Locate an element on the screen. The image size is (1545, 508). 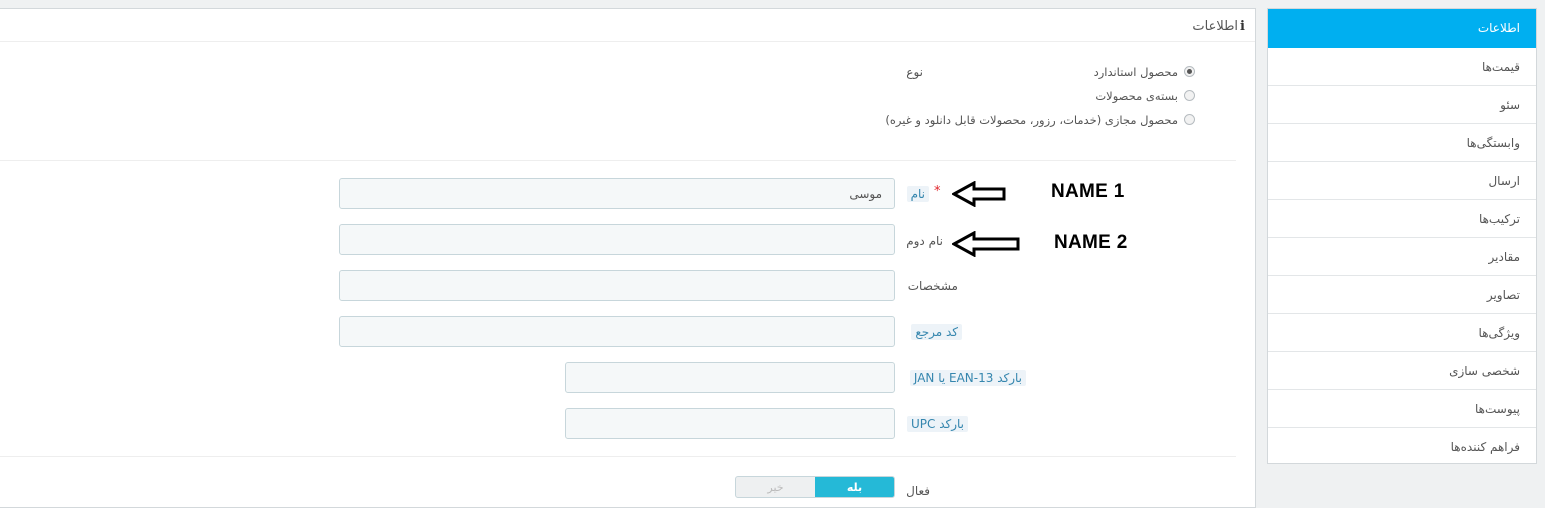
specs-input is located at coordinates (617, 285).